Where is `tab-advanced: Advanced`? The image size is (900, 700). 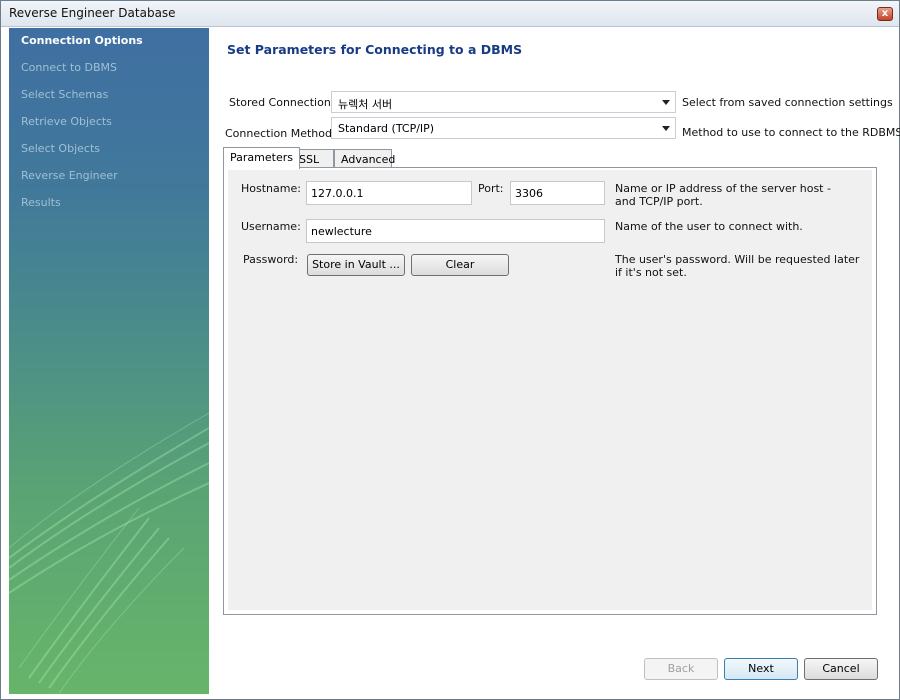
tab-advanced: Advanced is located at coordinates (364, 159).